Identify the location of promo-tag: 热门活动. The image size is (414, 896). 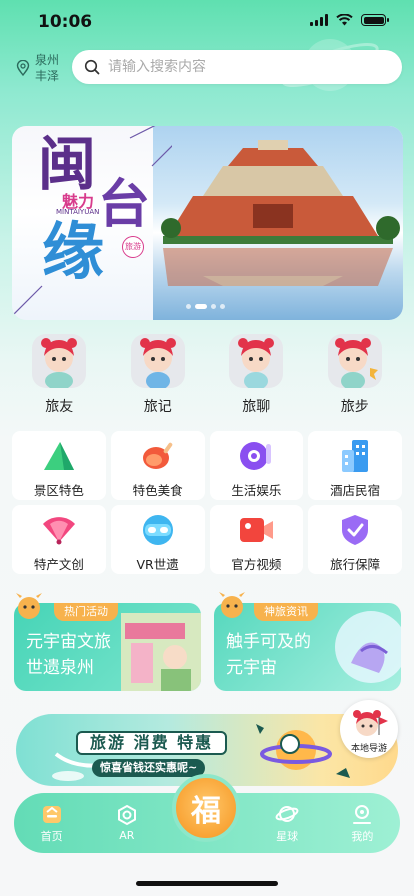
(86, 612).